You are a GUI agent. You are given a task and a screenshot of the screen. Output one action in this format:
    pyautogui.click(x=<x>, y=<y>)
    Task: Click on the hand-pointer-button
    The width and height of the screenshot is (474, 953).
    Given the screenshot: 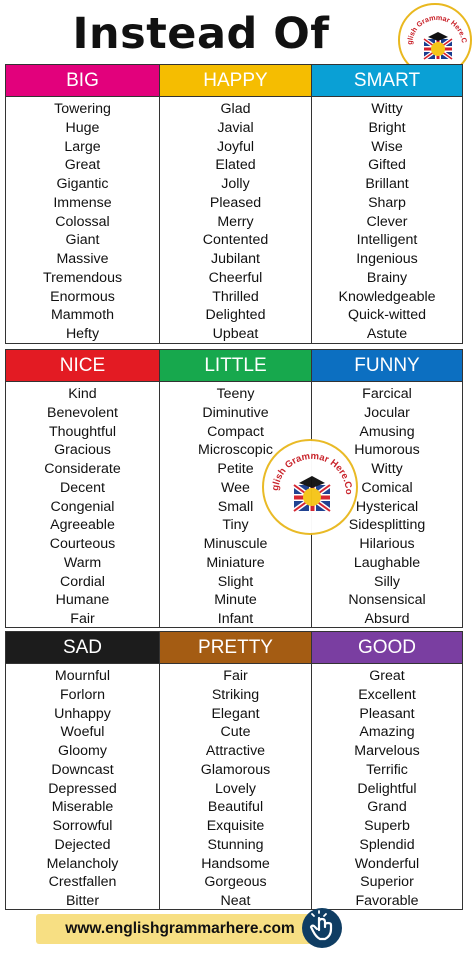 What is the action you would take?
    pyautogui.click(x=322, y=928)
    